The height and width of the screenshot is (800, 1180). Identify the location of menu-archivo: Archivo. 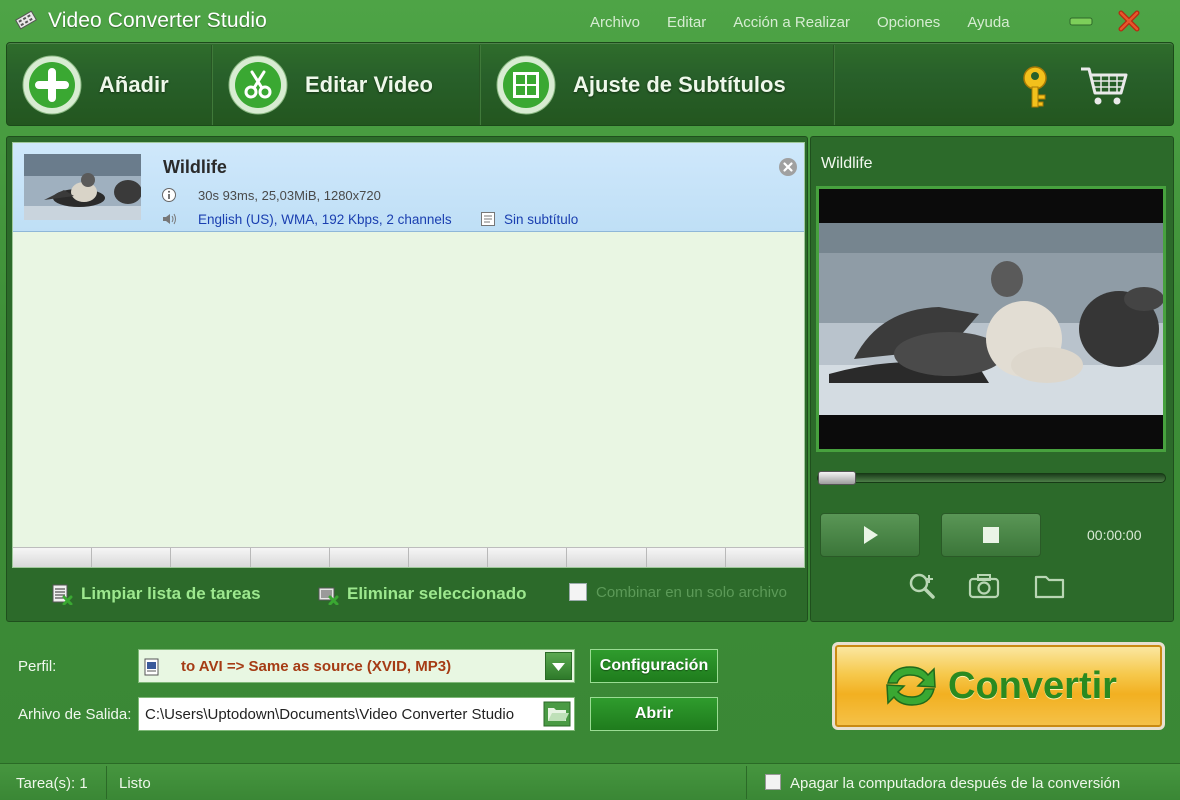
(615, 22).